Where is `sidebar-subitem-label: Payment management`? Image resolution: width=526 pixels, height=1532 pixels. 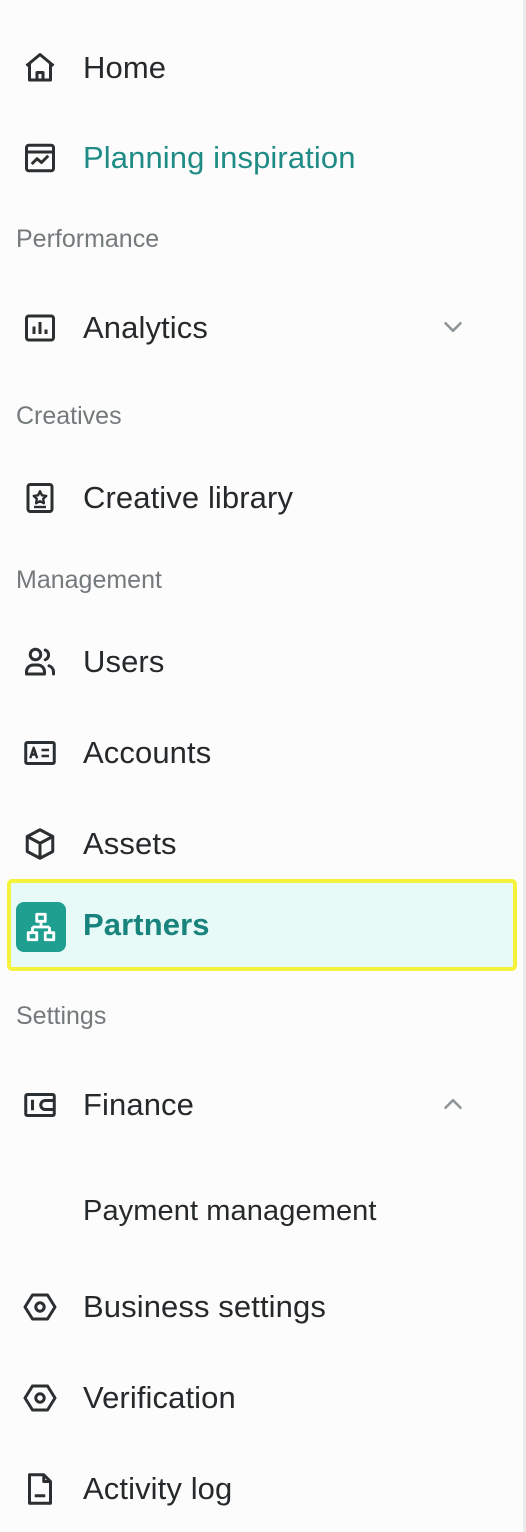
sidebar-subitem-label: Payment management is located at coordinates (230, 1211).